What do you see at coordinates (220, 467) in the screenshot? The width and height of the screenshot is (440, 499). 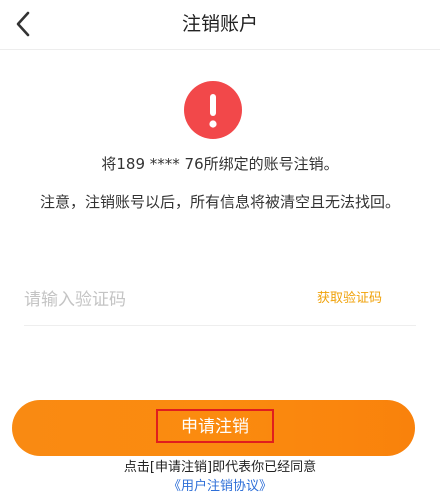 I see `agreement-notice: 点击[申请注销]即代表你已经同意` at bounding box center [220, 467].